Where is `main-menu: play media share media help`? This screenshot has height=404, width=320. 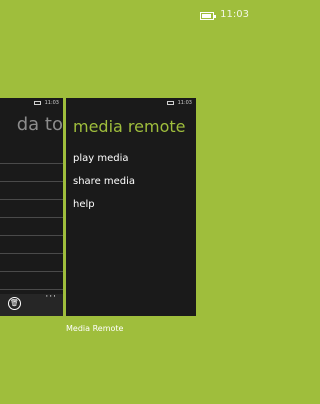 main-menu: play media share media help is located at coordinates (104, 187).